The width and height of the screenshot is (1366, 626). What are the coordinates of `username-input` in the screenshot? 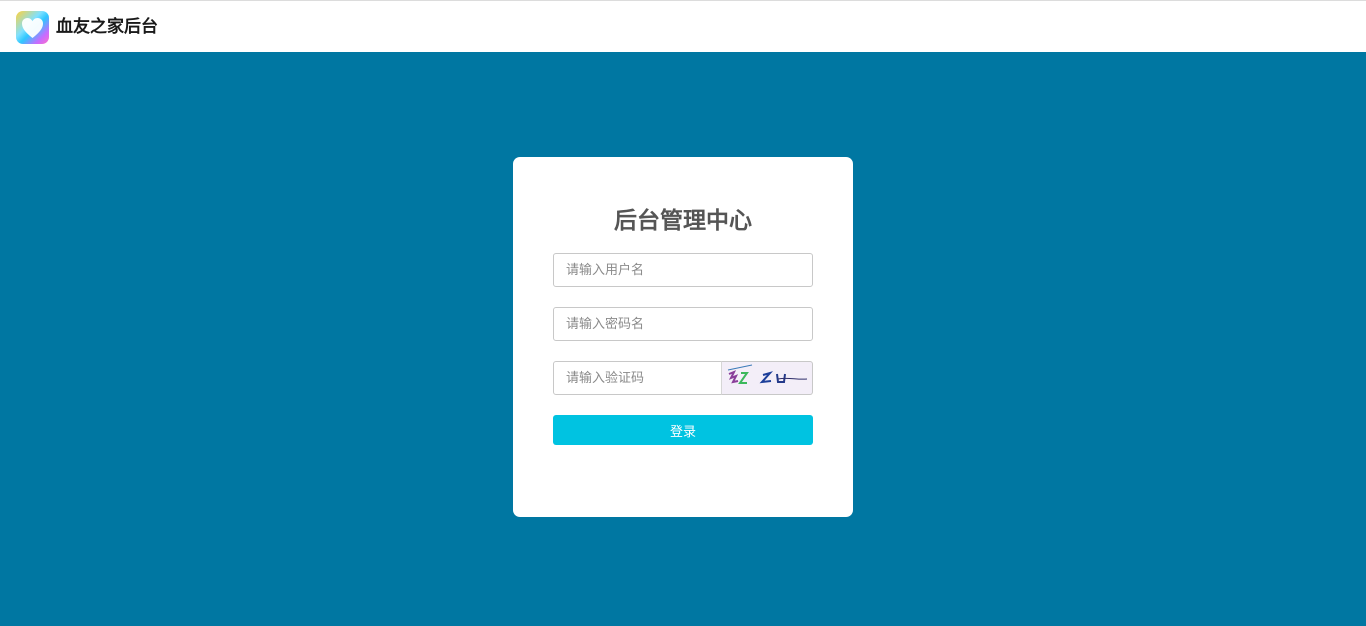 It's located at (683, 270).